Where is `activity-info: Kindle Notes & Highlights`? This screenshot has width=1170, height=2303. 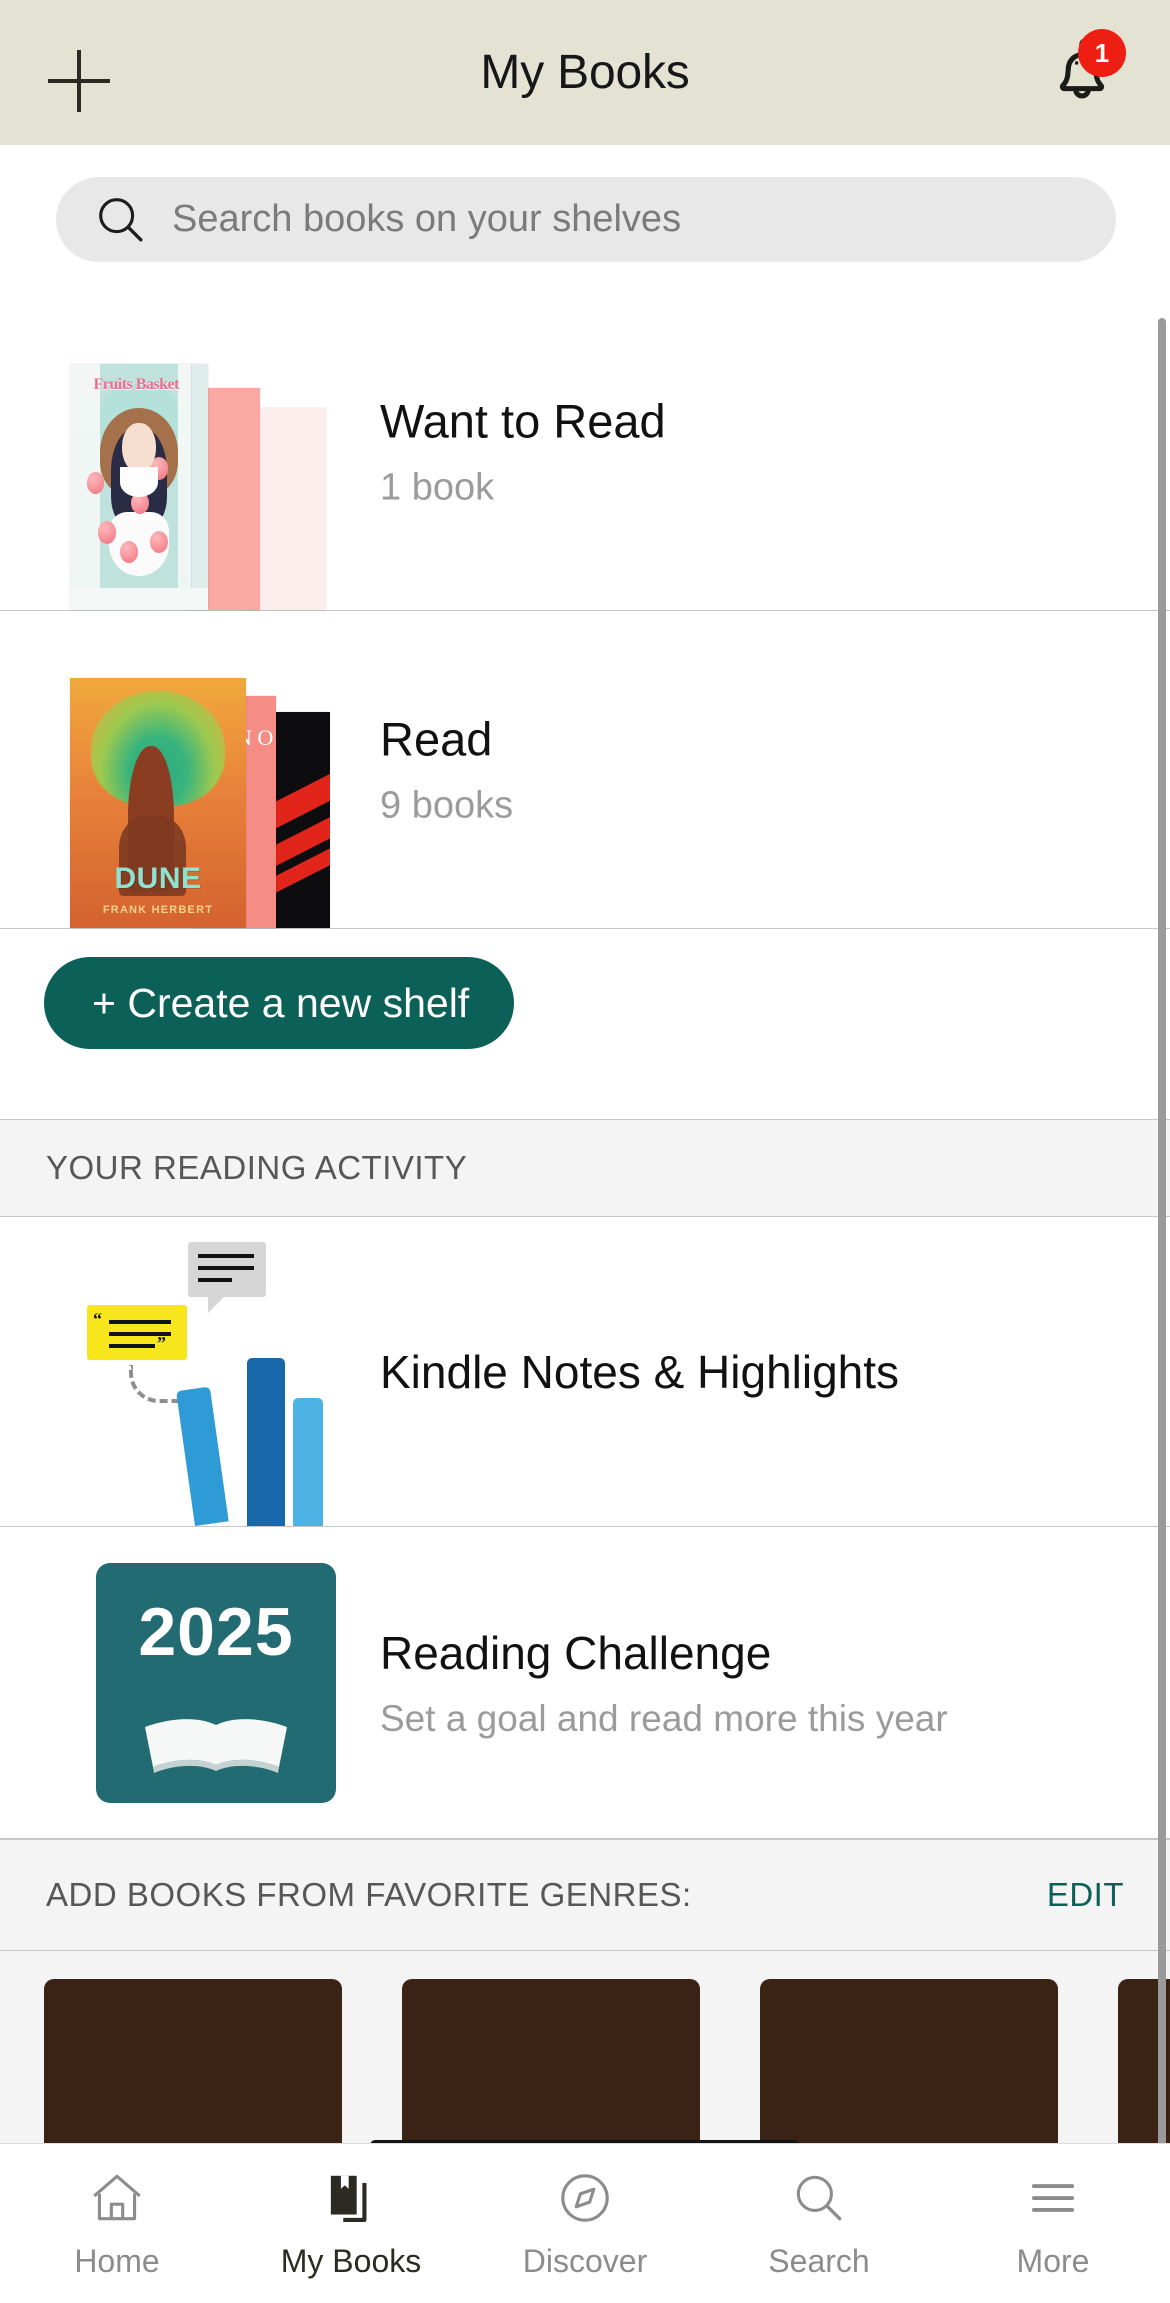 activity-info: Kindle Notes & Highlights is located at coordinates (639, 1372).